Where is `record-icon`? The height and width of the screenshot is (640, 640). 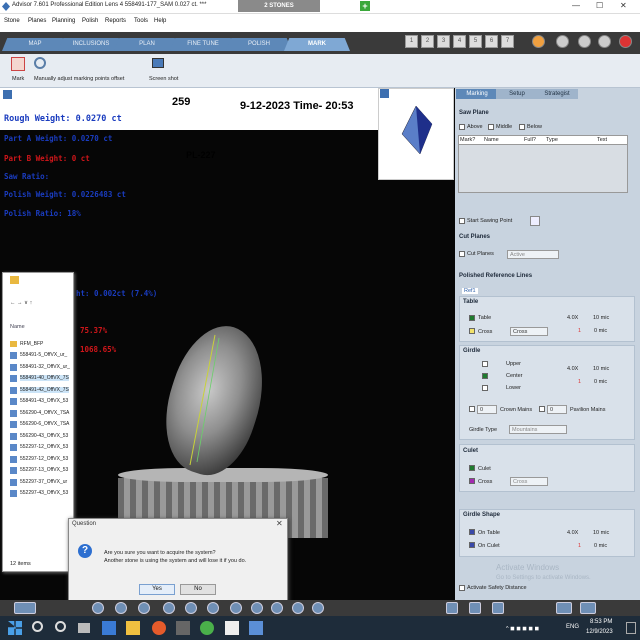
record-icon is located at coordinates (562, 41).